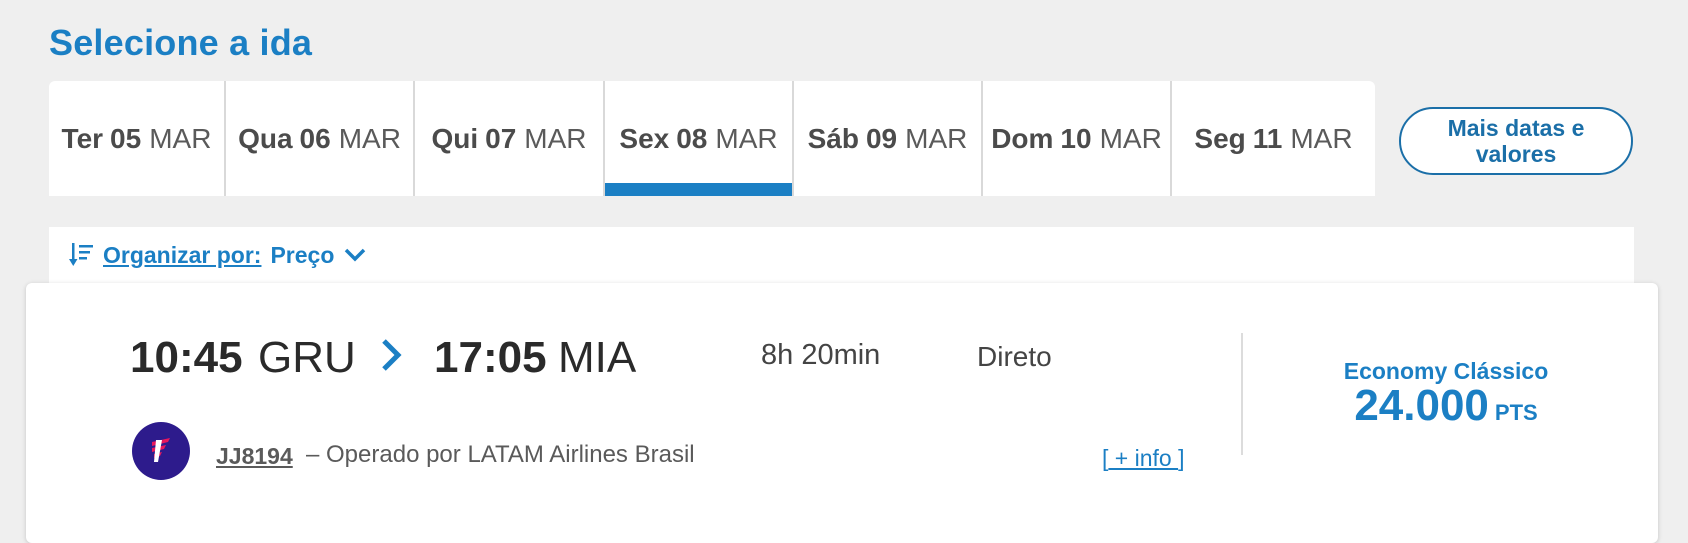  I want to click on arrival-airport: MIA, so click(597, 357).